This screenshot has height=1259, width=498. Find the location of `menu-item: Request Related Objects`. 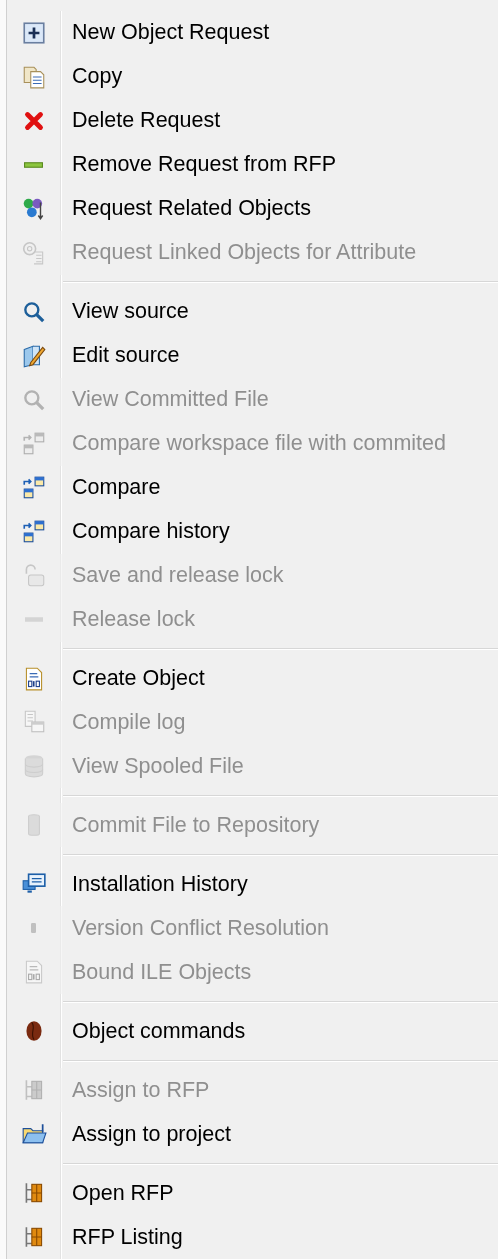

menu-item: Request Related Objects is located at coordinates (252, 208).